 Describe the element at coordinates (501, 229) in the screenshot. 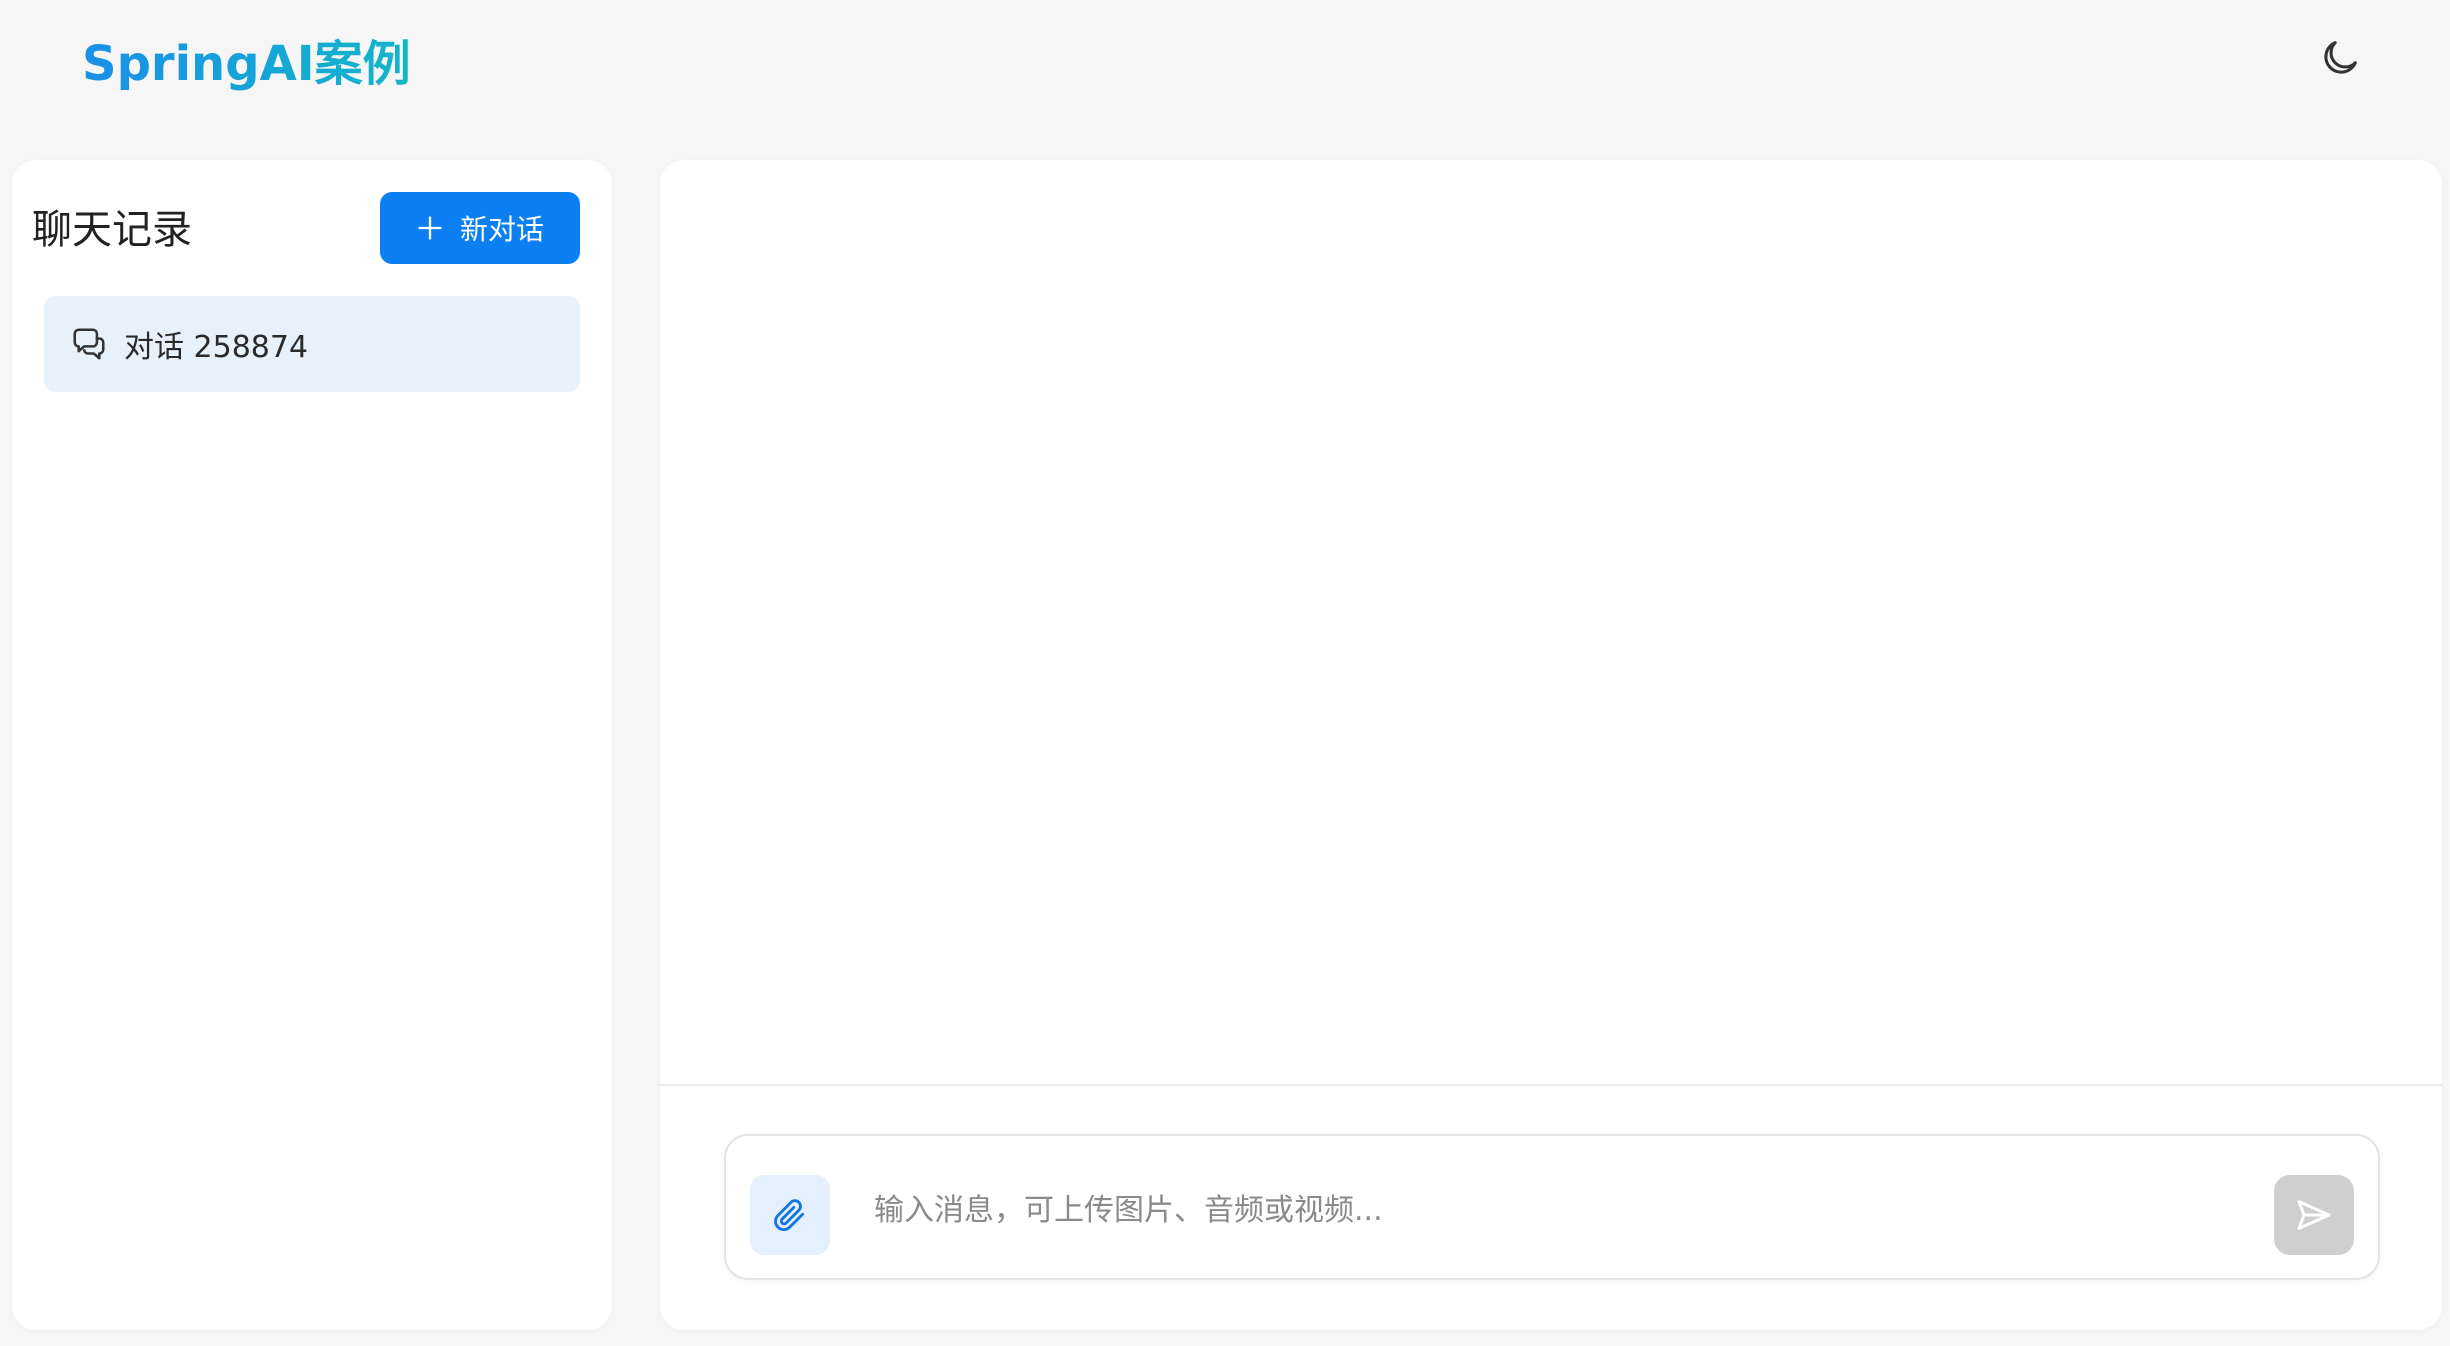

I see `new-chat-label: 新对话` at that location.